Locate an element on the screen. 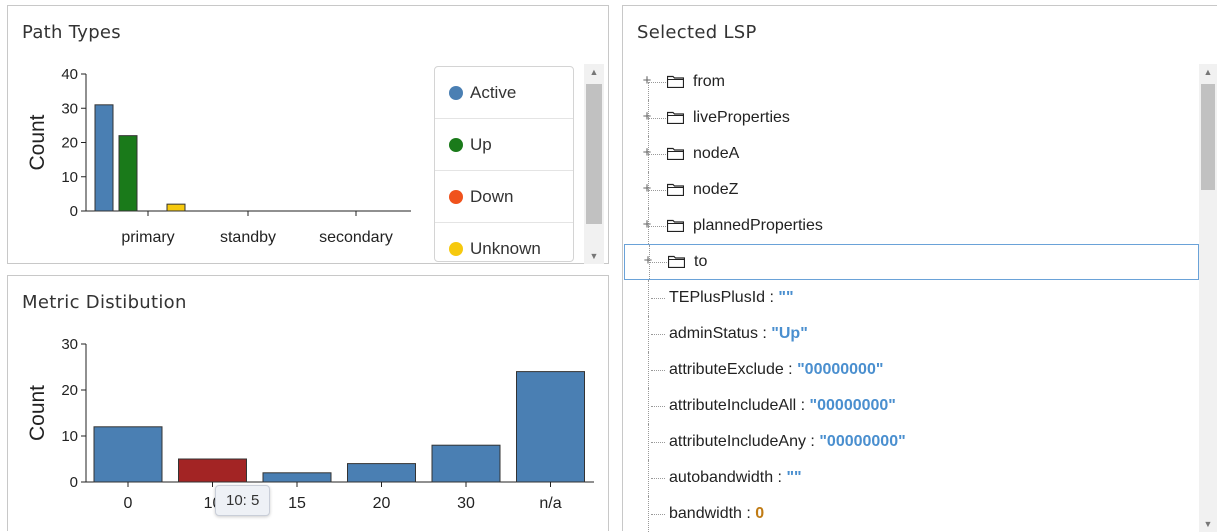 This screenshot has height=532, width=1217. property-value: 0 is located at coordinates (760, 513).